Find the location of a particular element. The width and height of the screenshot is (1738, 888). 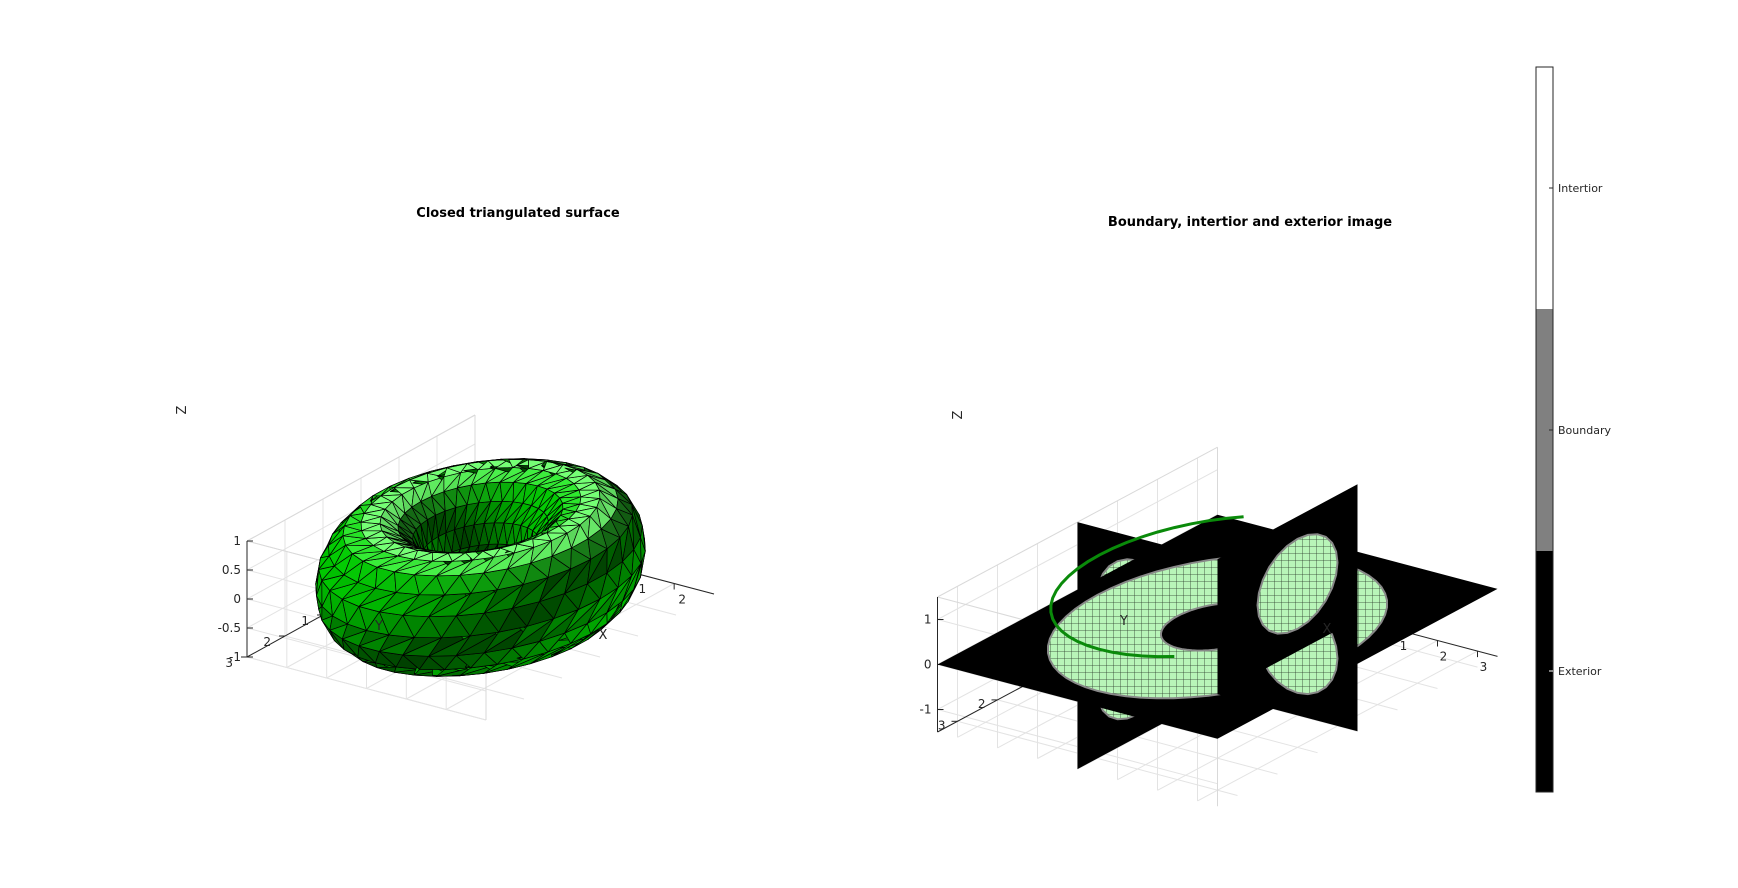

left-z-tick-label: -1 is located at coordinates (235, 657).